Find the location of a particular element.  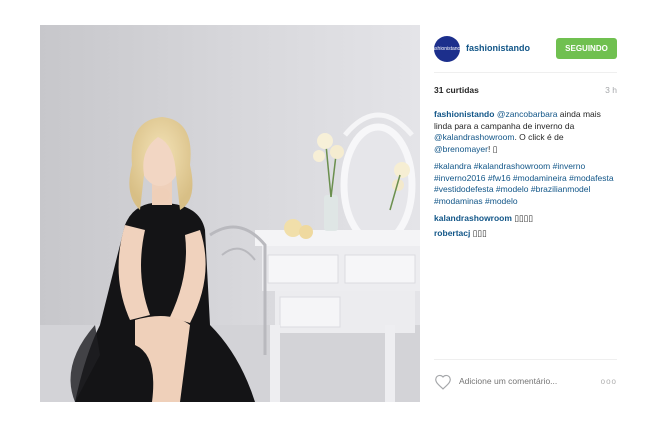

post-header: fashionistando fashionistando SEGUINDO is located at coordinates (525, 49).